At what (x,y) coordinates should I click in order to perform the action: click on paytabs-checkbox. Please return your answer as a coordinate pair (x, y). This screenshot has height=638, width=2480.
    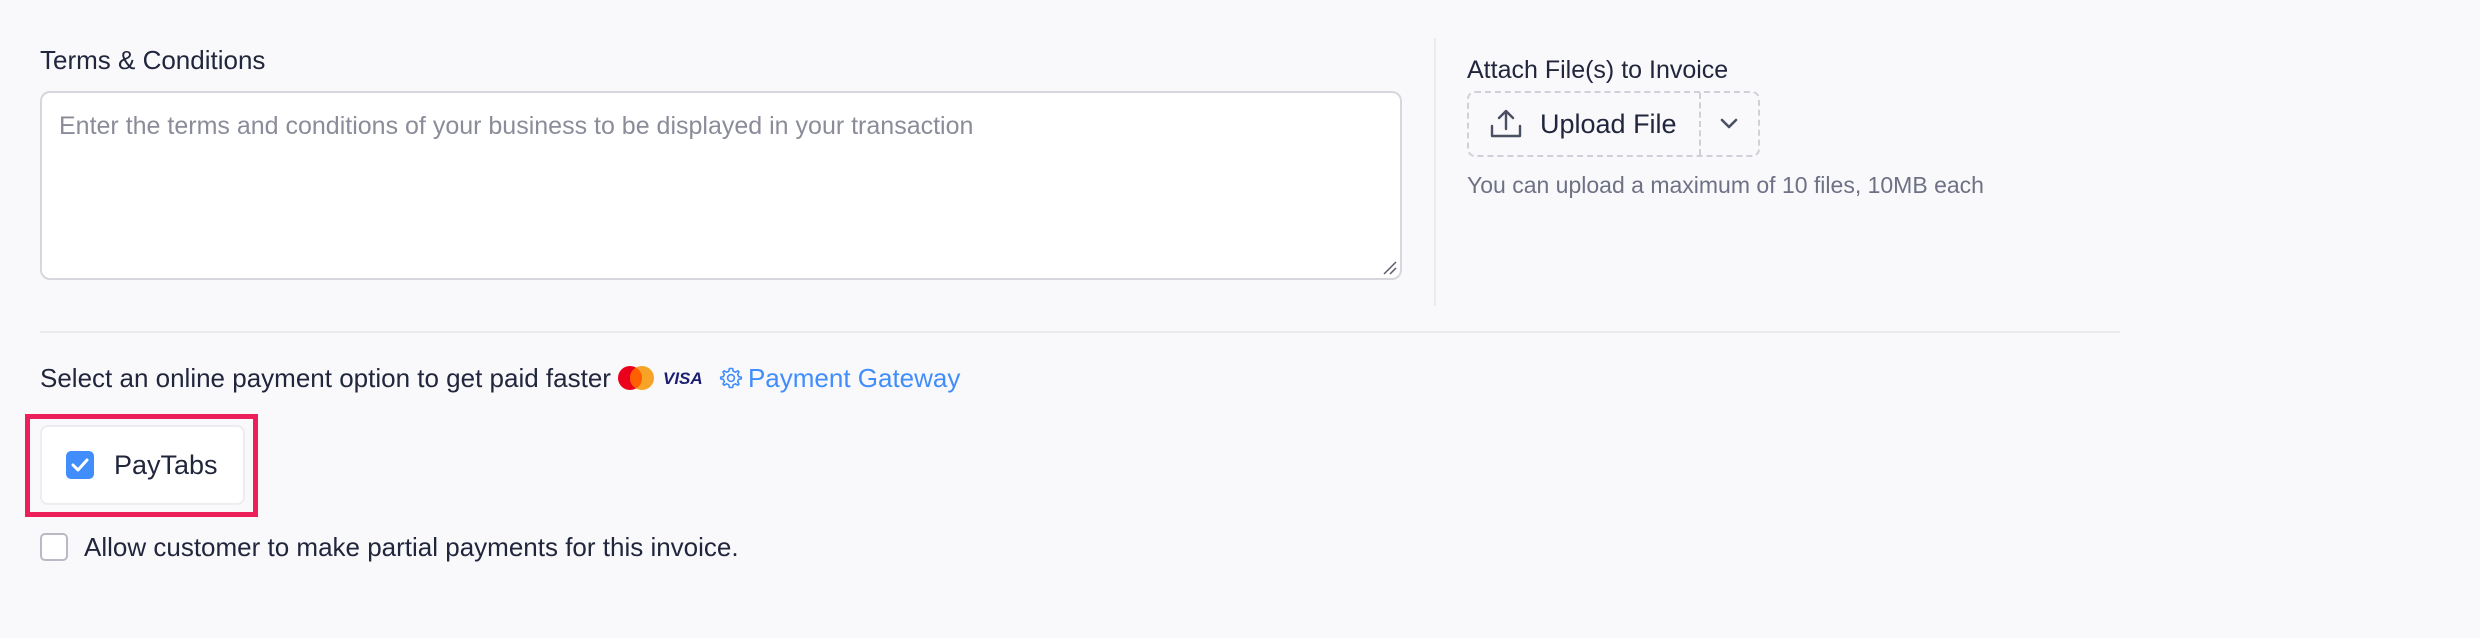
    Looking at the image, I should click on (80, 465).